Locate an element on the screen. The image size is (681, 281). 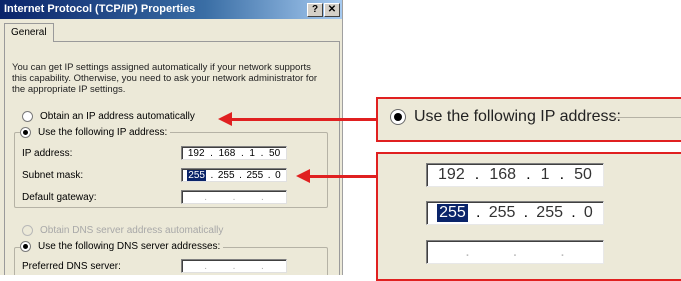
zoom-gateway-input: . . . is located at coordinates (515, 252).